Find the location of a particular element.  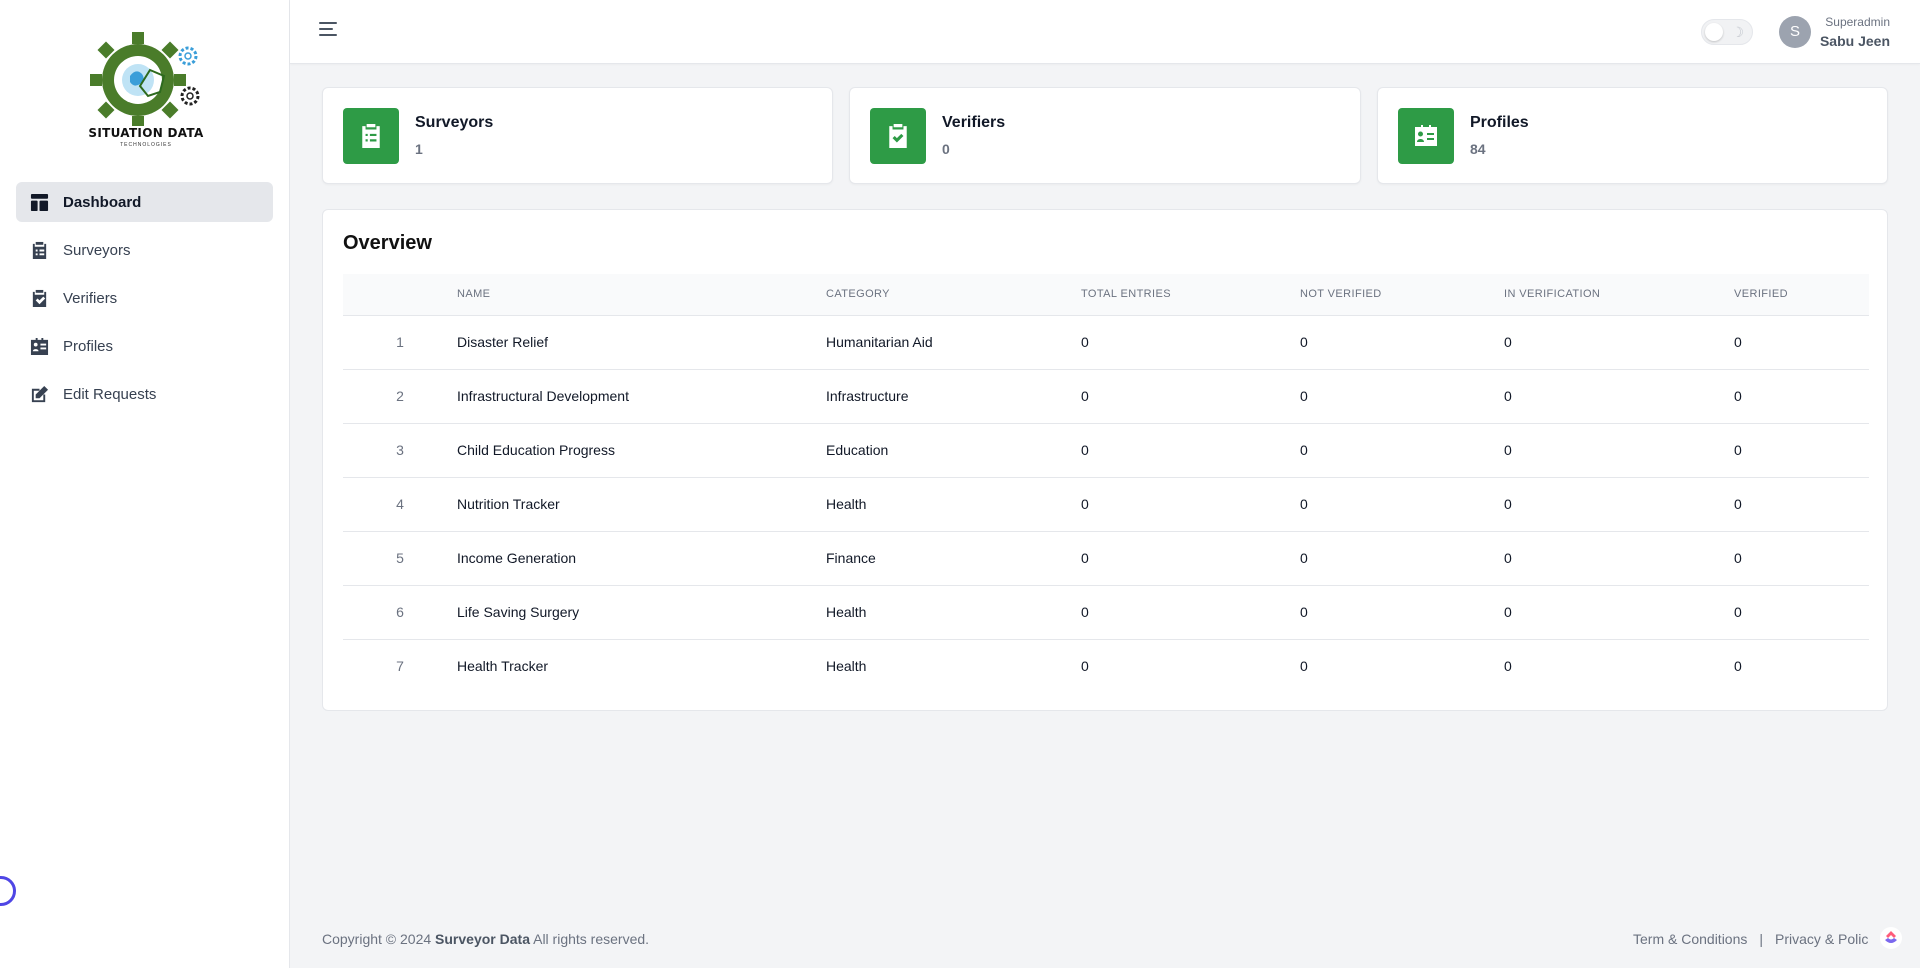

column-header-index is located at coordinates (400, 295).